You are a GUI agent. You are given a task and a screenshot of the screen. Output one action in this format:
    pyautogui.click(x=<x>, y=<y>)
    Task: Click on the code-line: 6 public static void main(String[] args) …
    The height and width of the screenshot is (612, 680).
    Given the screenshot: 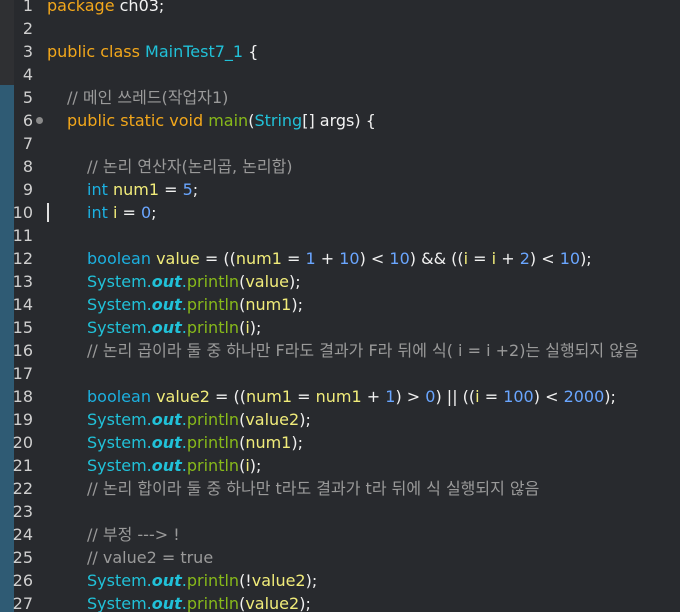 What is the action you would take?
    pyautogui.click(x=340, y=120)
    